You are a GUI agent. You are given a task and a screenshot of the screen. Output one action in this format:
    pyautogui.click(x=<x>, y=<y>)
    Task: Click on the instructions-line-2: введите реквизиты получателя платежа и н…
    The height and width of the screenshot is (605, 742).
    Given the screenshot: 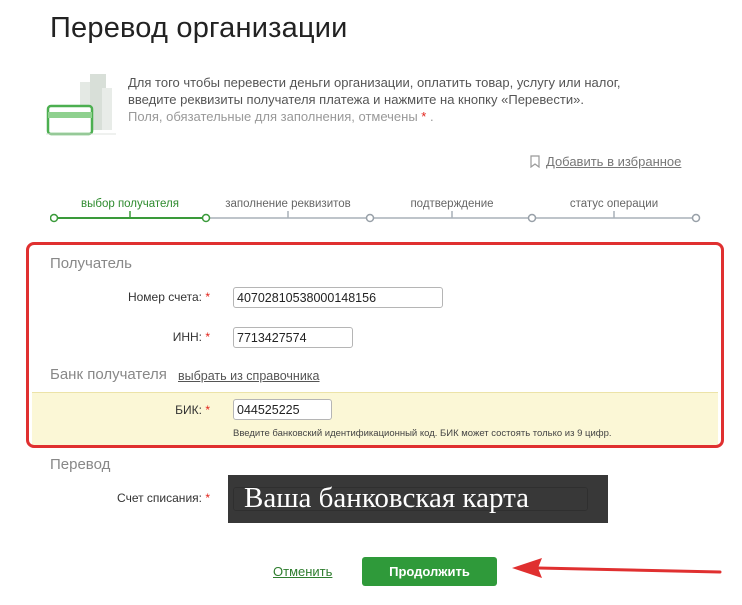 What is the action you would take?
    pyautogui.click(x=356, y=99)
    